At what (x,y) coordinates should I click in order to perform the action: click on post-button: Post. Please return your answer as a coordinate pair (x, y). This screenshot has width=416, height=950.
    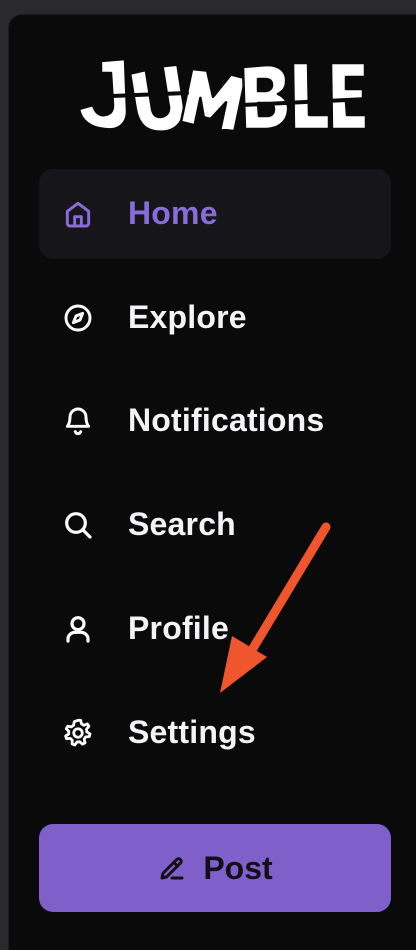
    Looking at the image, I should click on (215, 868).